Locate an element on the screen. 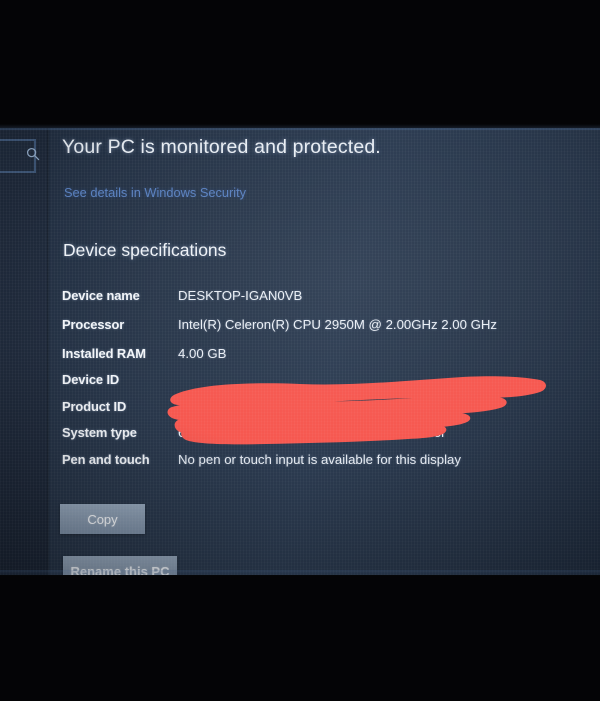  table-row: Product ID is located at coordinates (322, 406).